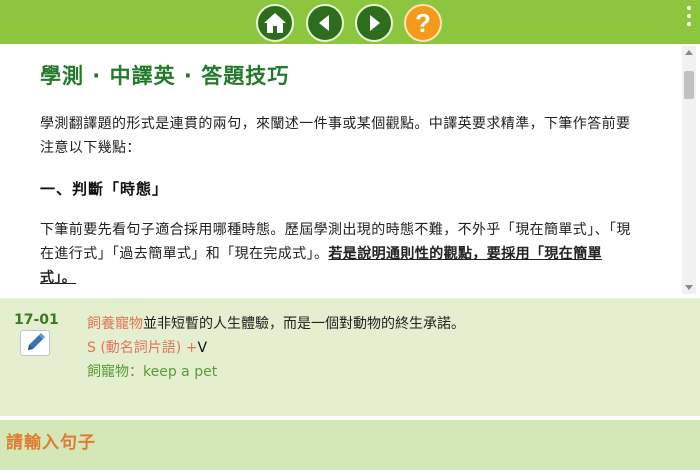 This screenshot has height=470, width=700. What do you see at coordinates (115, 324) in the screenshot?
I see `highlight-phrase: 飼養寵物` at bounding box center [115, 324].